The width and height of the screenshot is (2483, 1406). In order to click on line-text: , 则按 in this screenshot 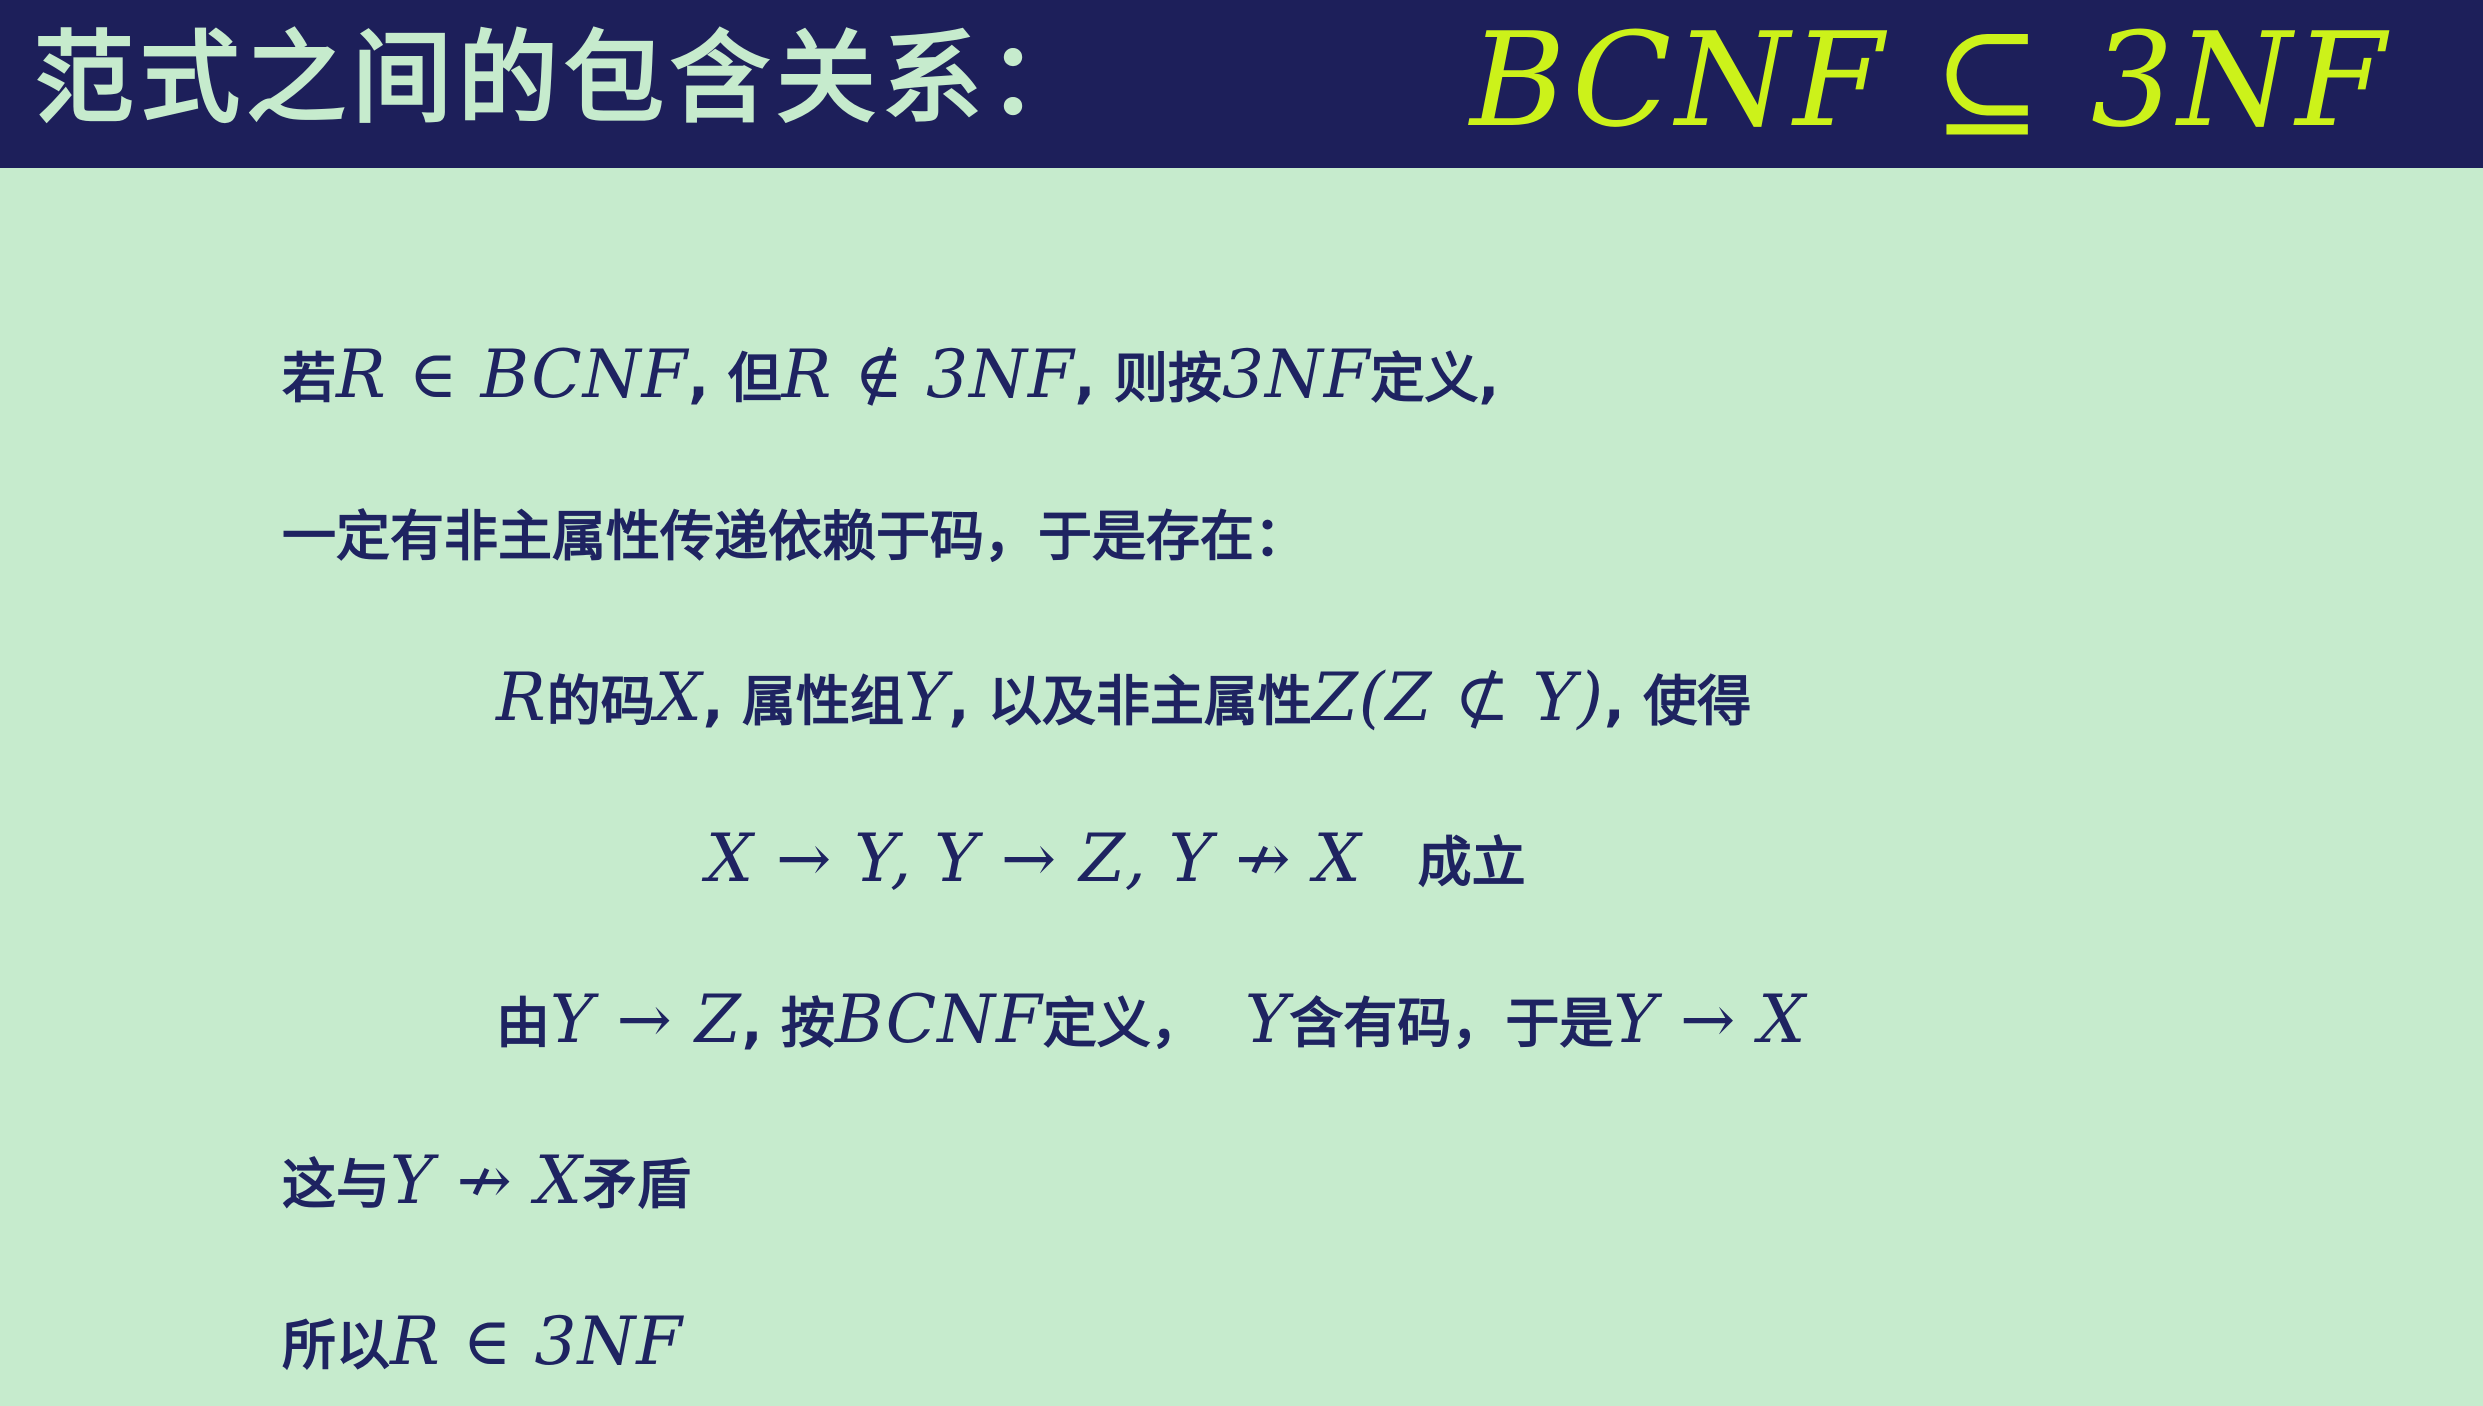, I will do `click(1148, 378)`.